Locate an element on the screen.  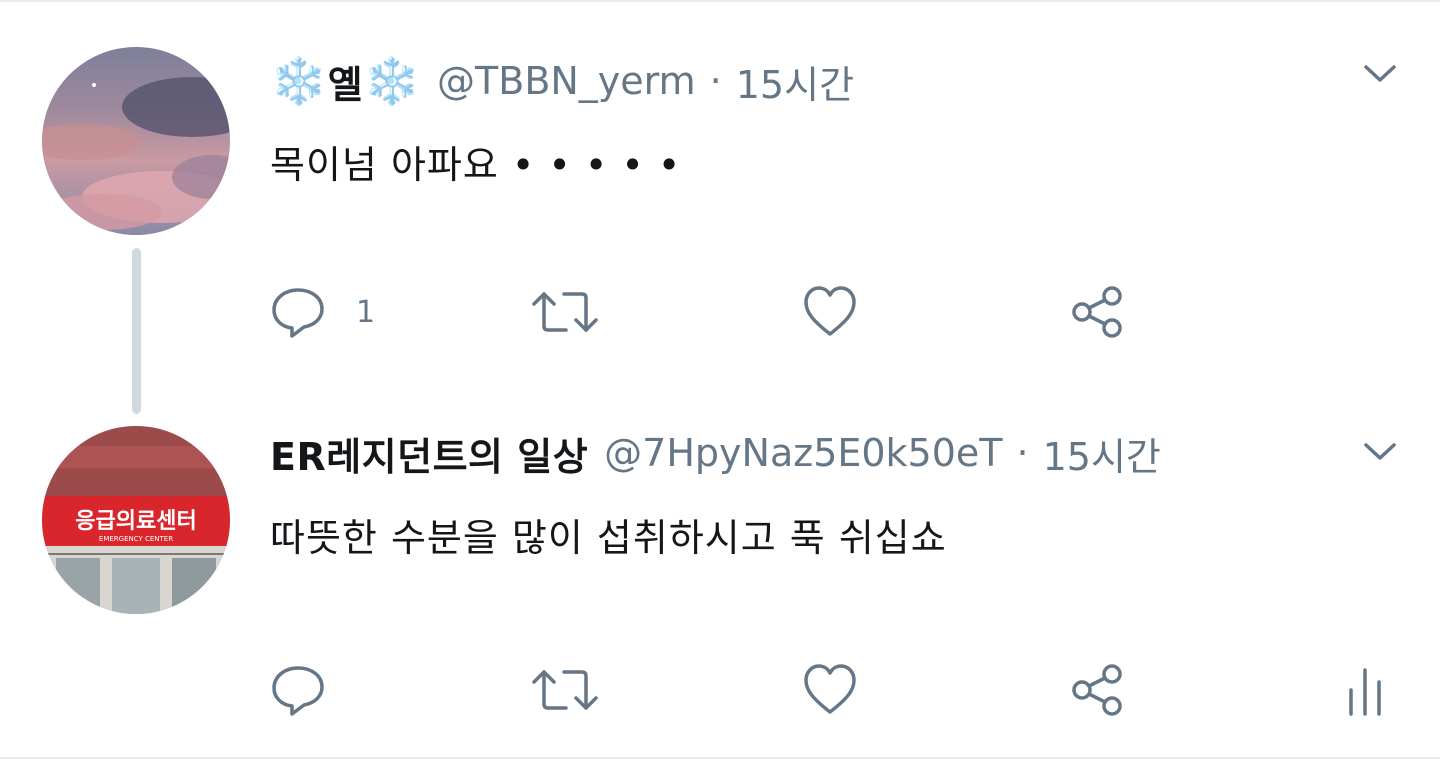
avatar: 응급의료센터 EMERGENCY CENTER is located at coordinates (136, 520).